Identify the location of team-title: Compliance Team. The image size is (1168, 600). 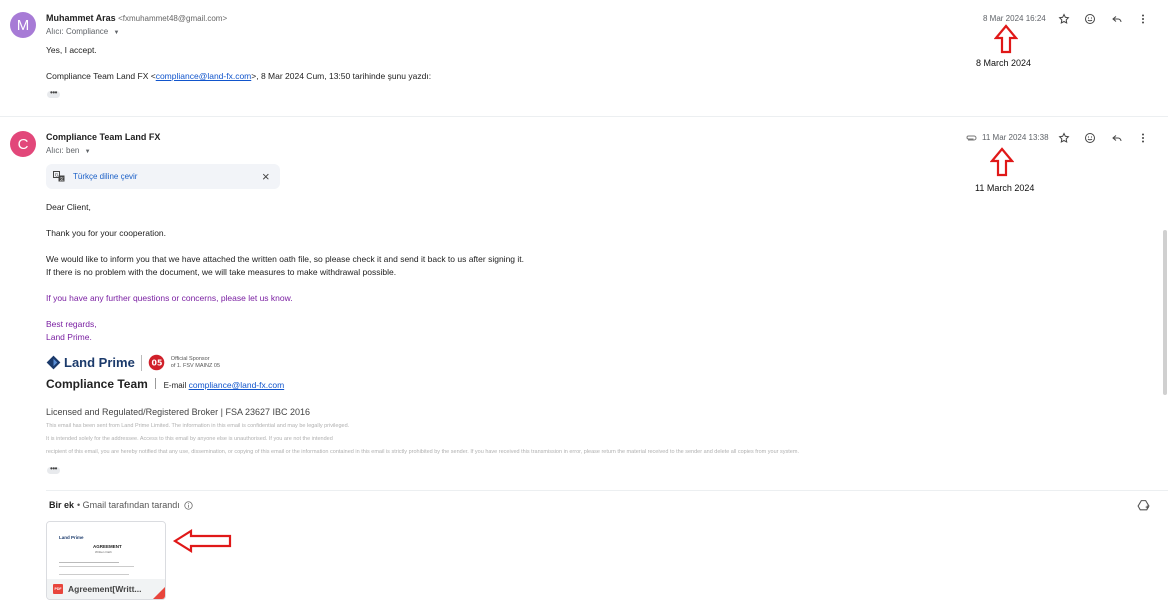
(97, 384).